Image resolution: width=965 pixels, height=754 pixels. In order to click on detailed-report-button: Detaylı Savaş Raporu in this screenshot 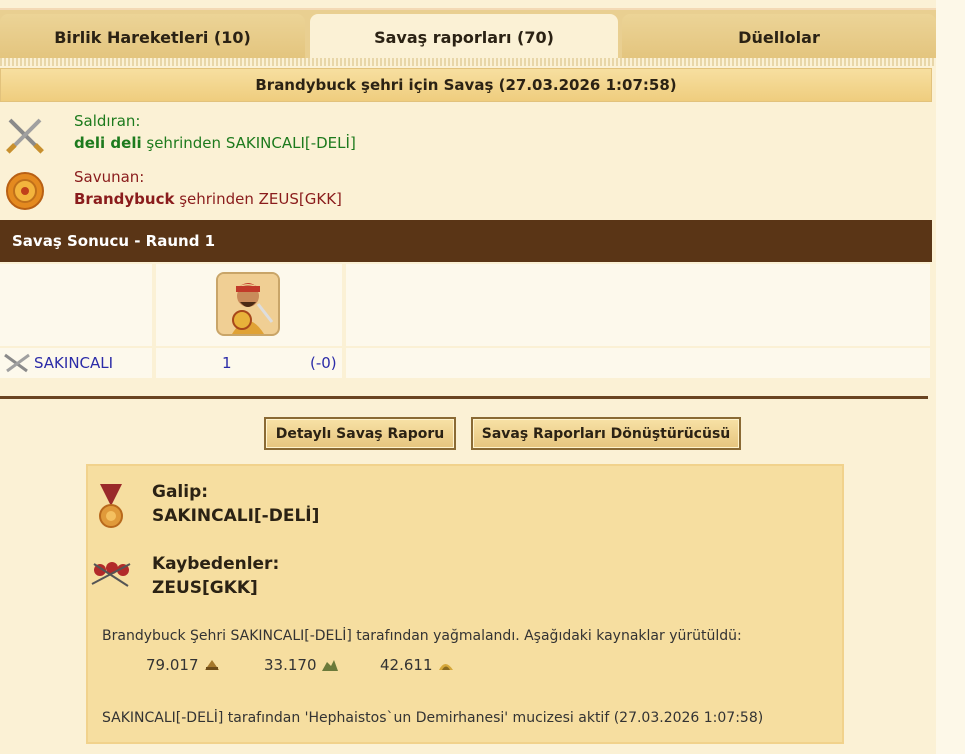, I will do `click(360, 433)`.